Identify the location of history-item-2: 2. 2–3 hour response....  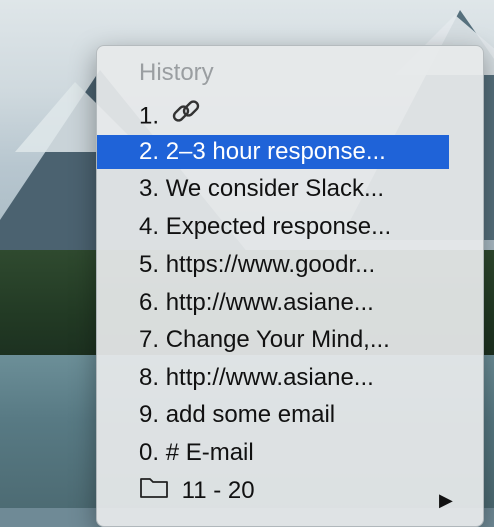
(273, 152).